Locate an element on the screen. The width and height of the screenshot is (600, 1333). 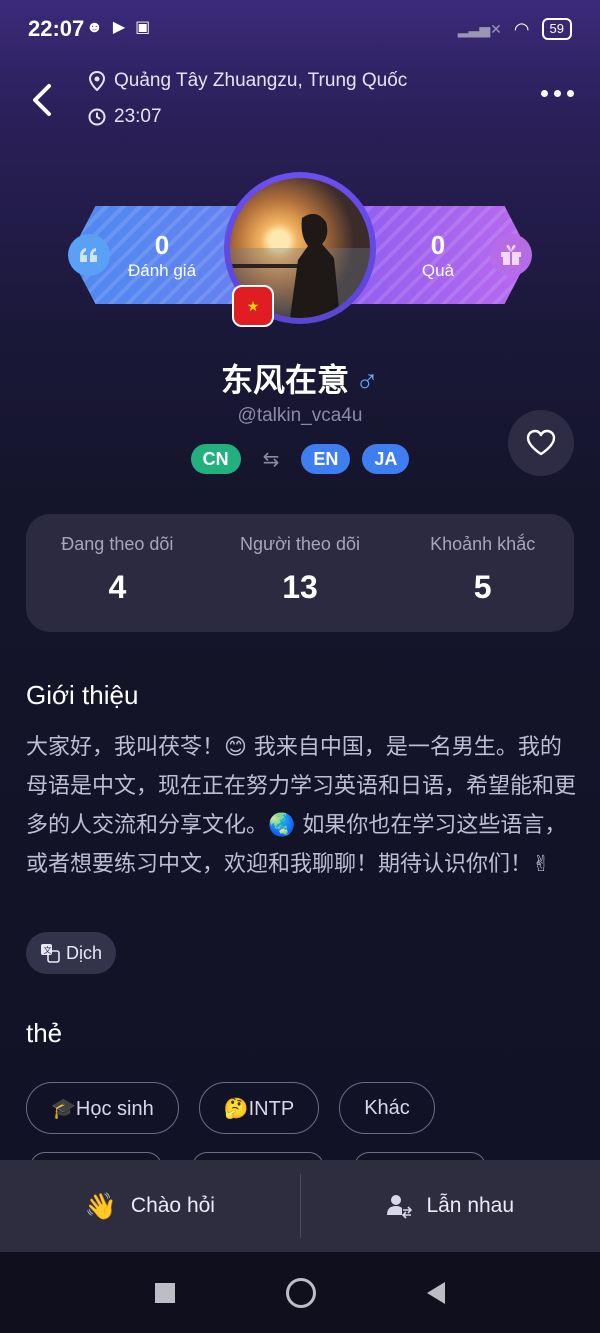
display-name: 东风在意 is located at coordinates (284, 380).